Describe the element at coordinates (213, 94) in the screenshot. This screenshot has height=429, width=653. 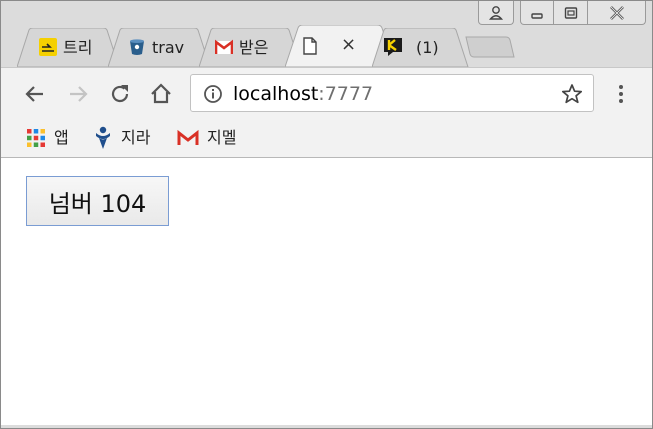
I see `info-icon` at that location.